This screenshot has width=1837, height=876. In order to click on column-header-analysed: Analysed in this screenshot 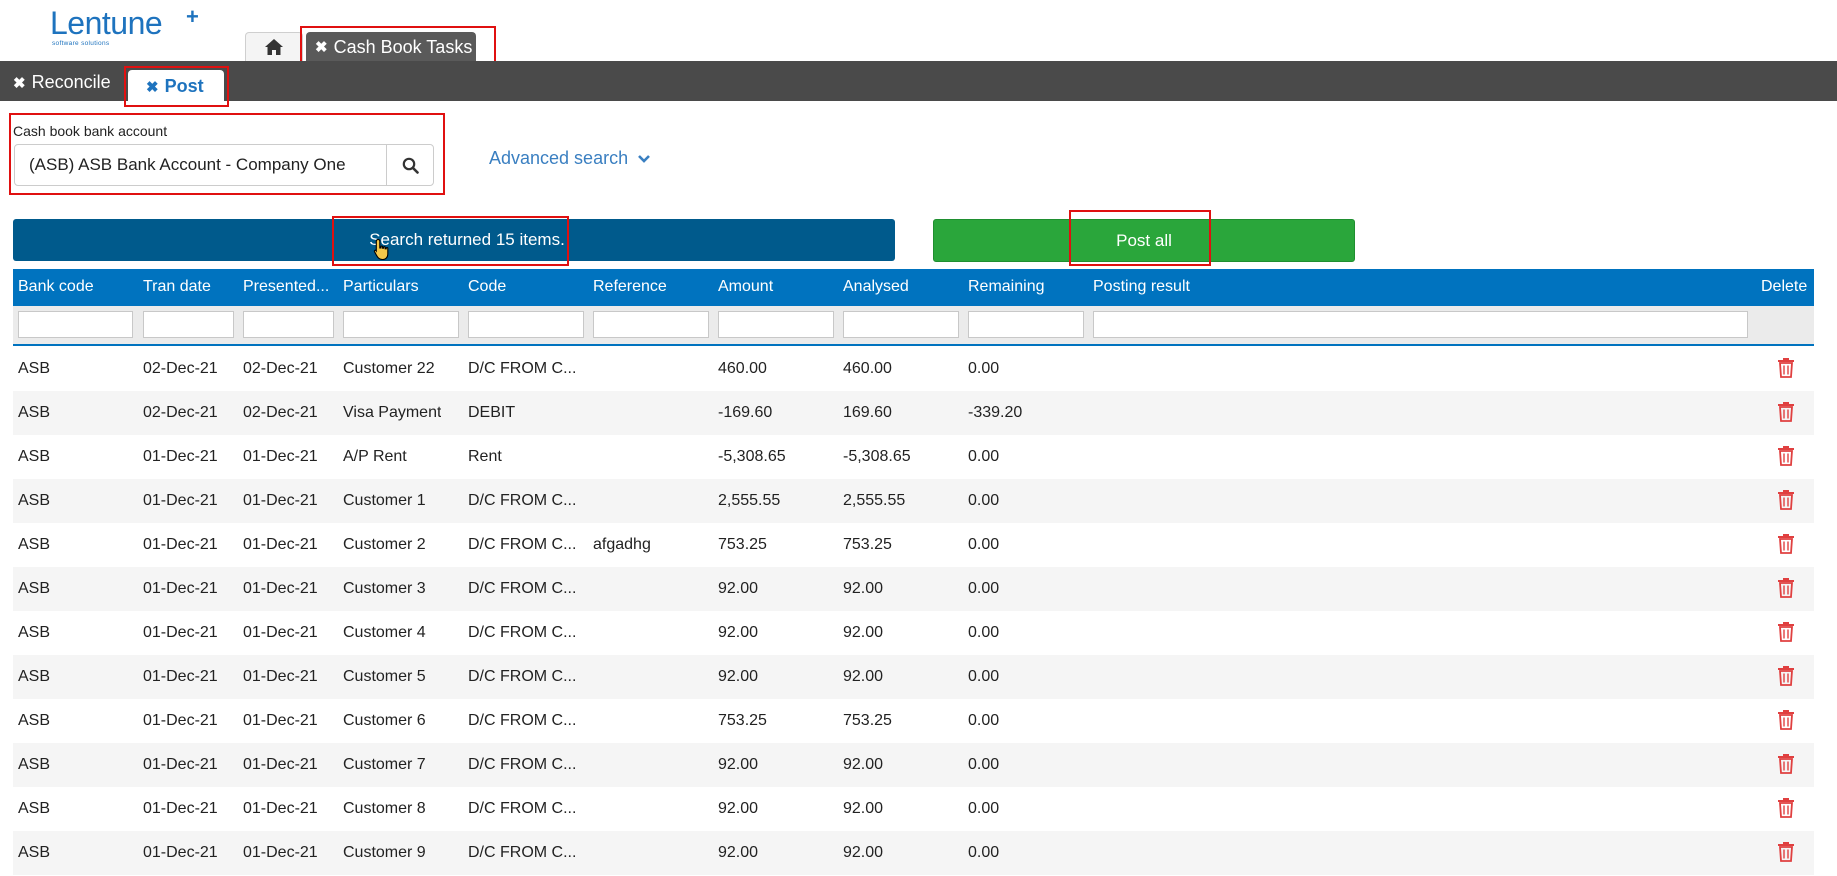, I will do `click(876, 287)`.